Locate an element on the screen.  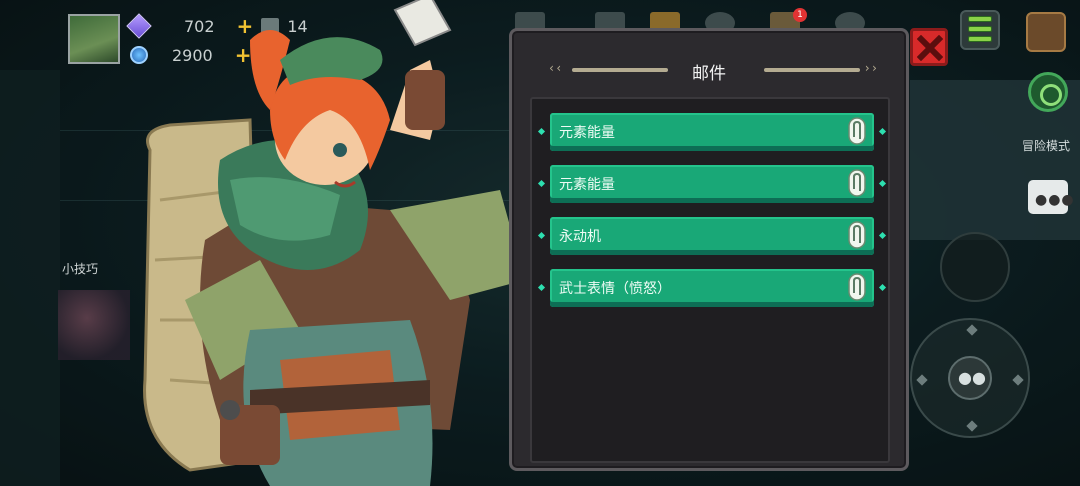
chat-icon: ●●● is located at coordinates (1055, 200).